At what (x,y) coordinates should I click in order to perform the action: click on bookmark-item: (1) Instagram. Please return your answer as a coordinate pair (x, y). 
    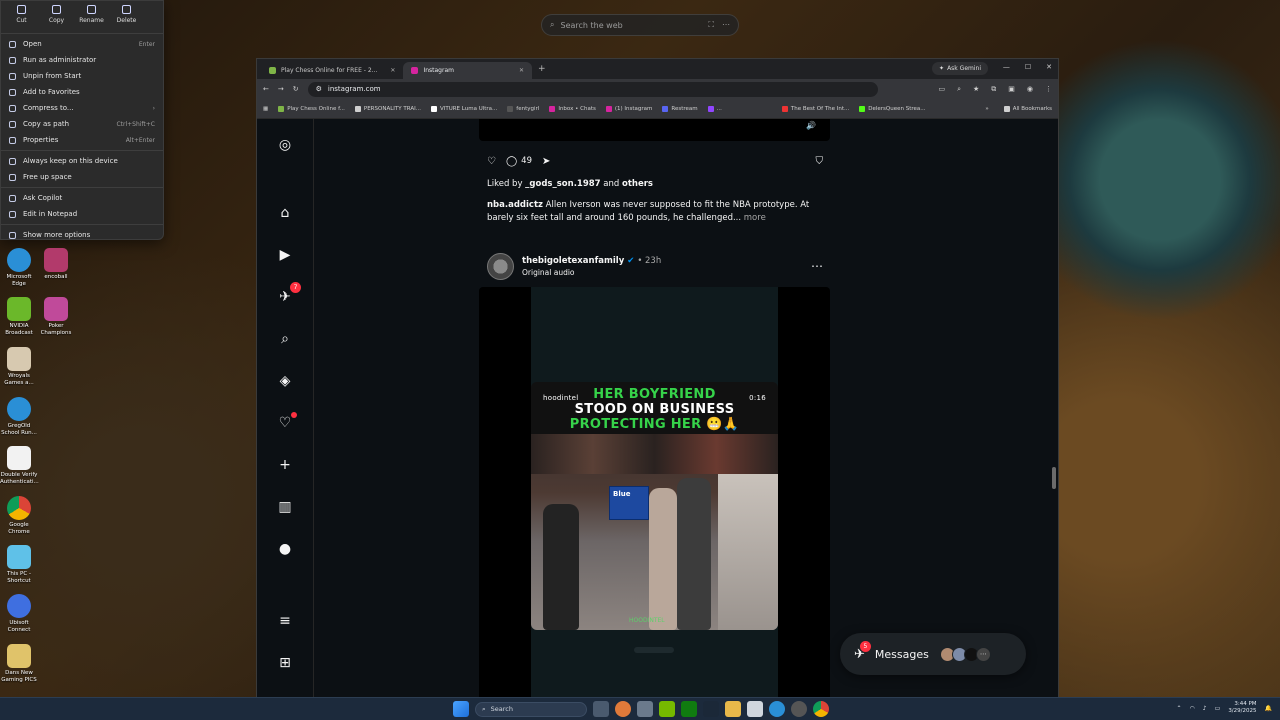
    Looking at the image, I should click on (628, 108).